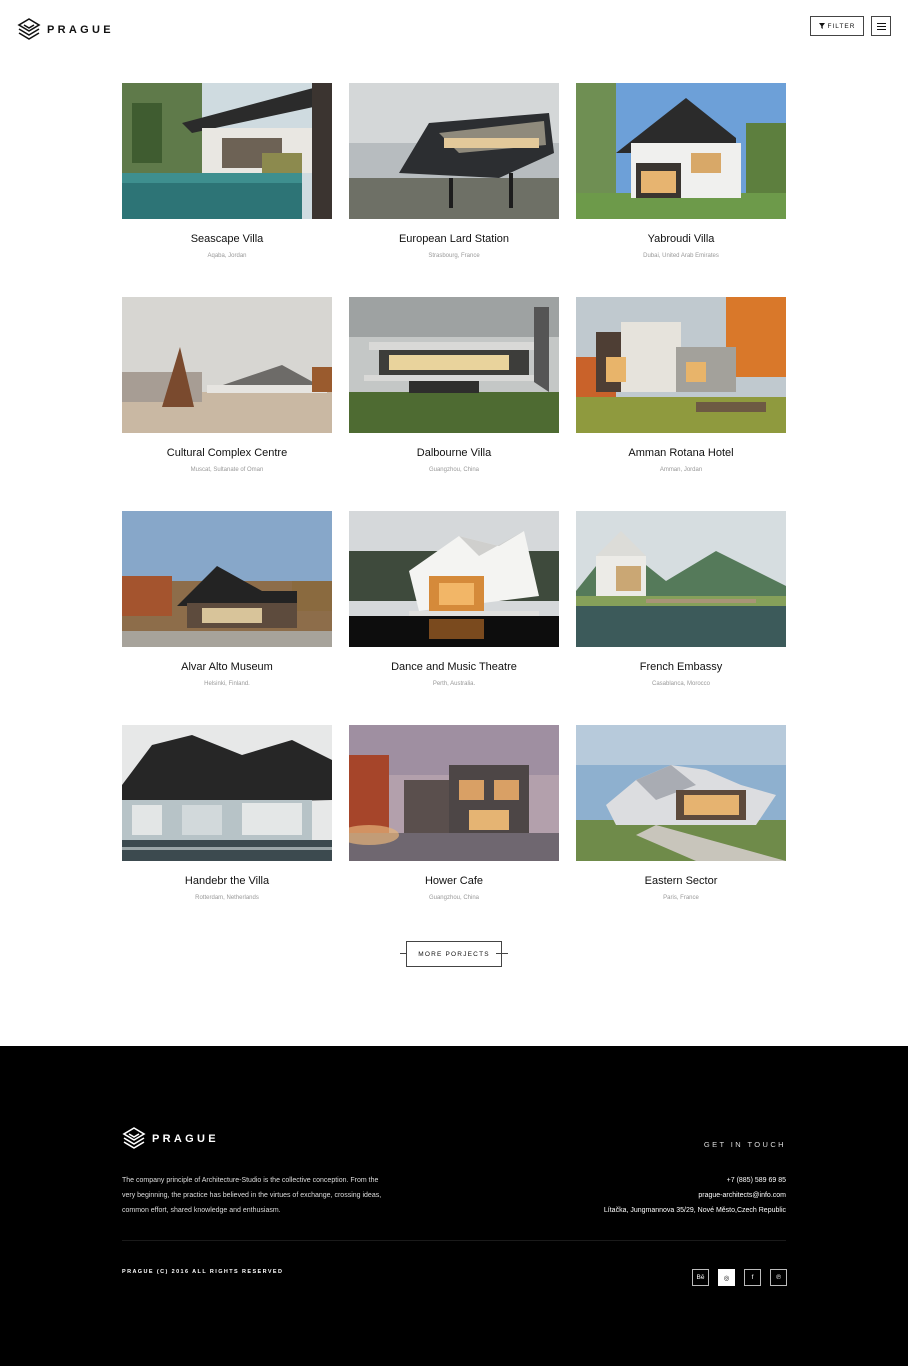 The height and width of the screenshot is (1366, 908). I want to click on project-card: Handebr the Villa Rotterdam, Netherlands, so click(227, 832).